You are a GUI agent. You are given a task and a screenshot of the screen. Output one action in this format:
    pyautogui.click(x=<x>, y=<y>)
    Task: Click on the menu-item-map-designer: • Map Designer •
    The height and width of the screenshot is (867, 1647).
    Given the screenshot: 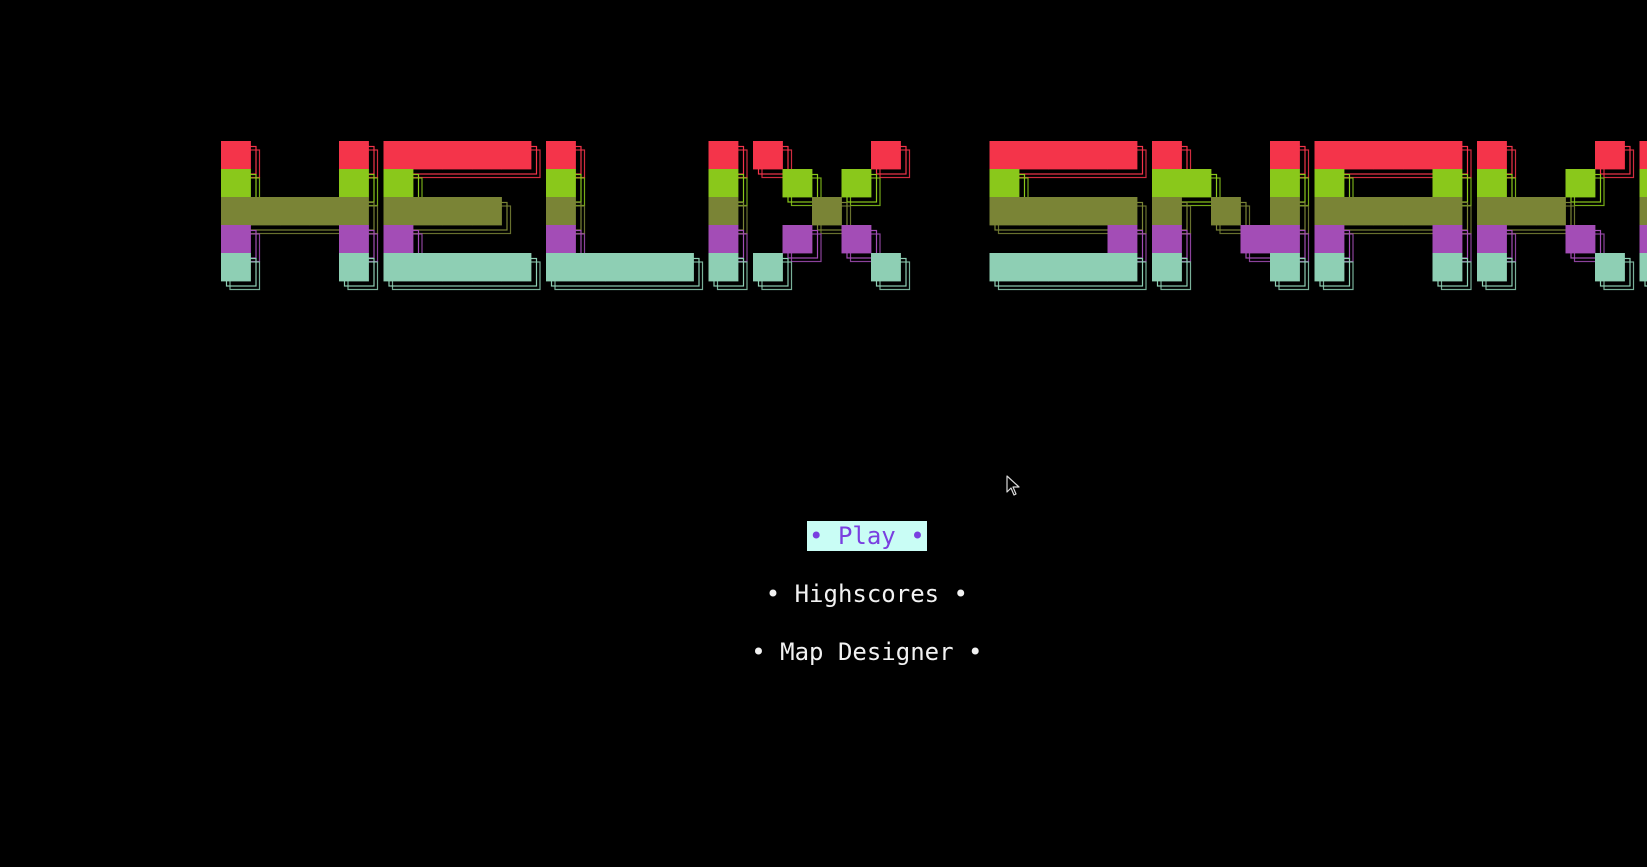 What is the action you would take?
    pyautogui.click(x=823, y=652)
    